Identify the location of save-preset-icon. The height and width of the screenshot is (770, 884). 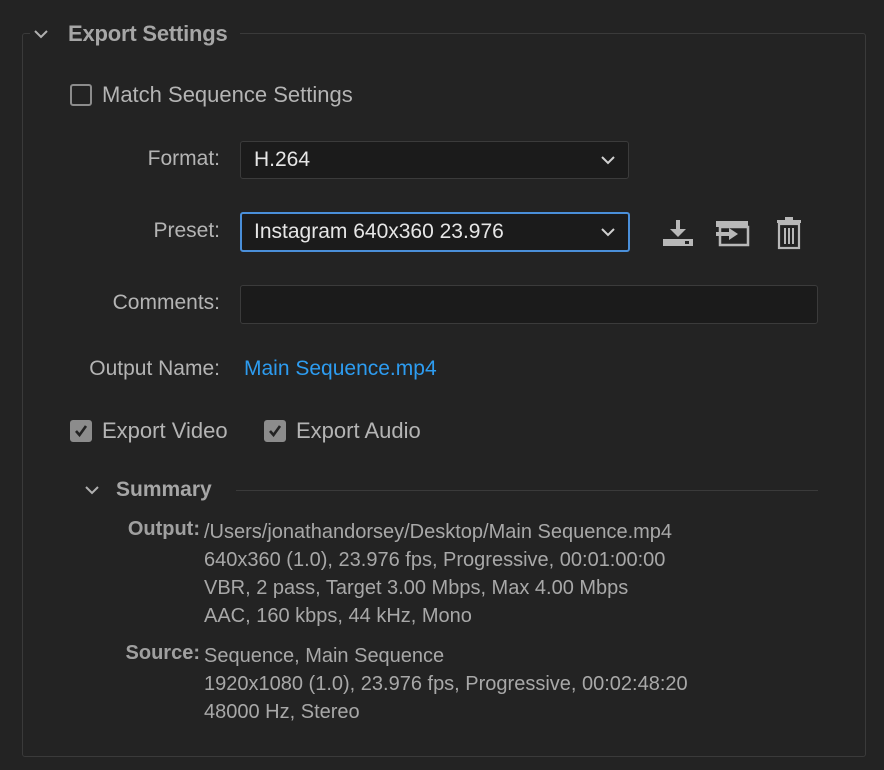
(678, 233).